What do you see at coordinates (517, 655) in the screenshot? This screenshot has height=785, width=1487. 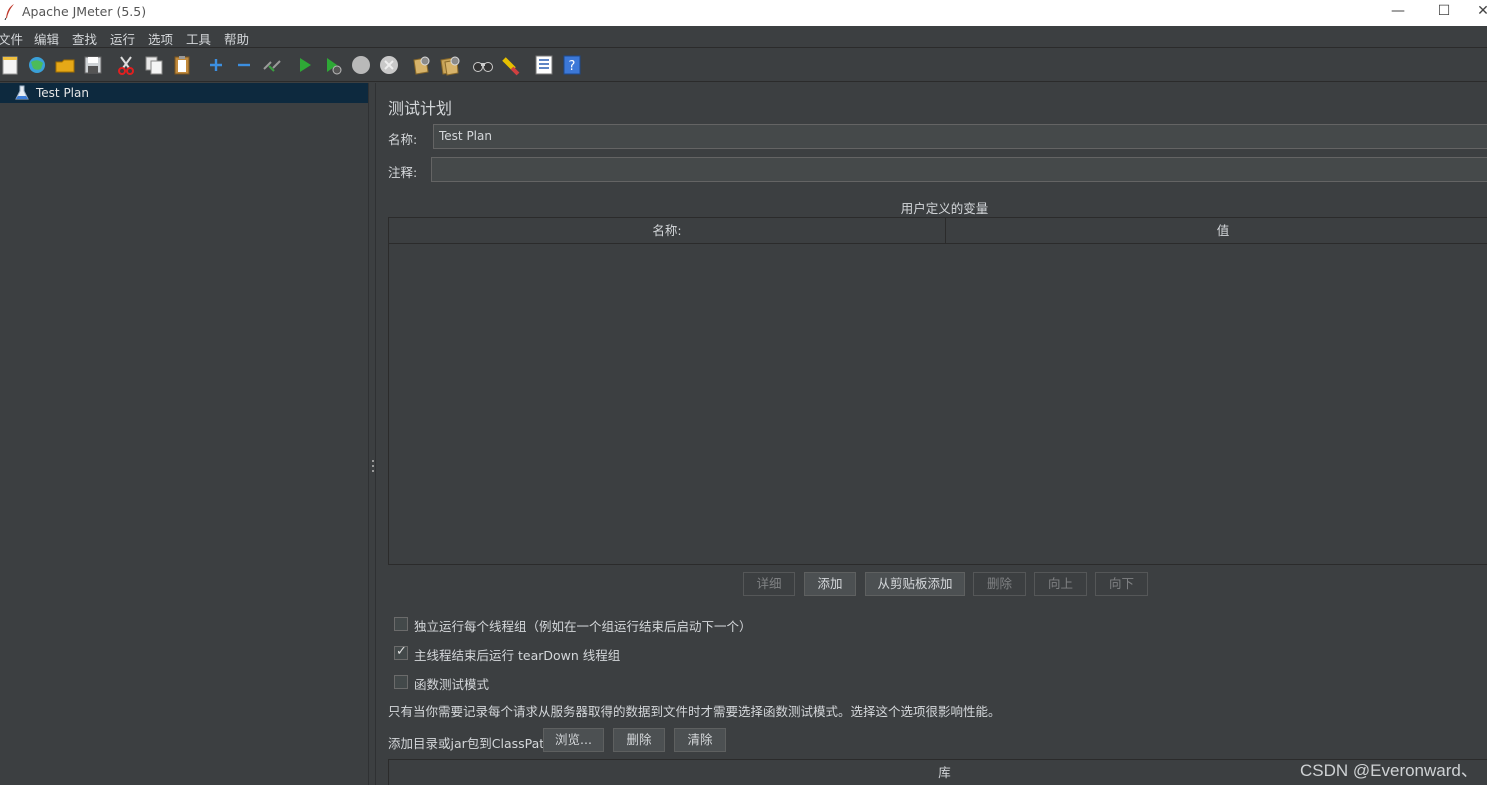 I see `checkbox-label: 主线程结束后运行 tearDown 线程组` at bounding box center [517, 655].